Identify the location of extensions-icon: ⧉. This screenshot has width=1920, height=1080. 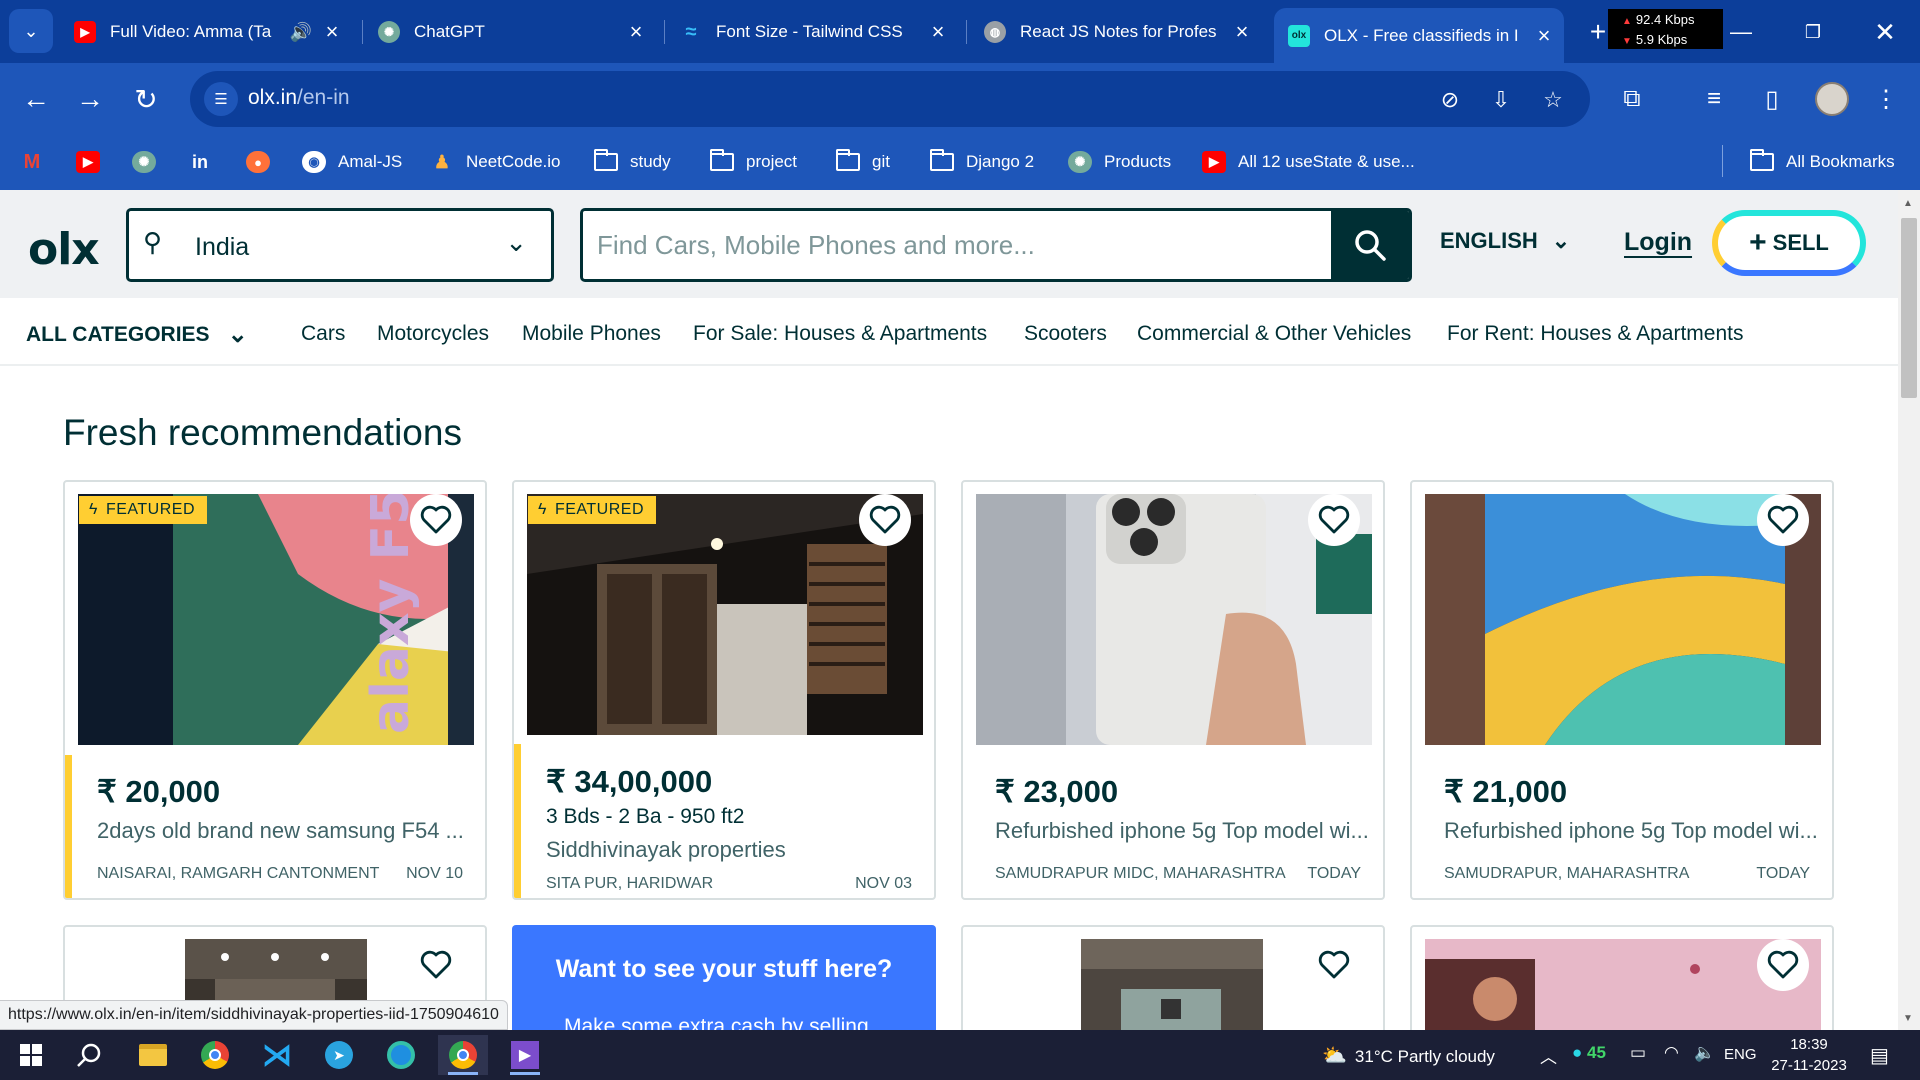
(1632, 99).